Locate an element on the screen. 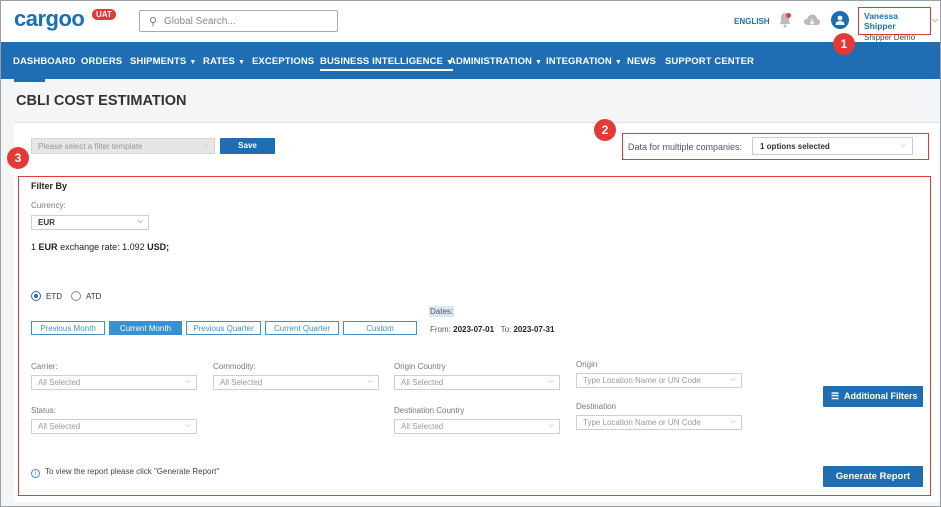 The height and width of the screenshot is (507, 941). period-previous-month: Previous Month is located at coordinates (68, 328).